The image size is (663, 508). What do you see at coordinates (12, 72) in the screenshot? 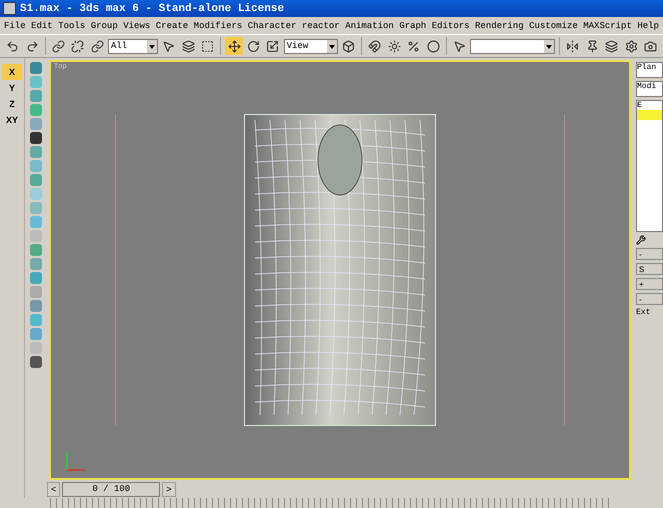
I see `axis-constraint-button: X` at bounding box center [12, 72].